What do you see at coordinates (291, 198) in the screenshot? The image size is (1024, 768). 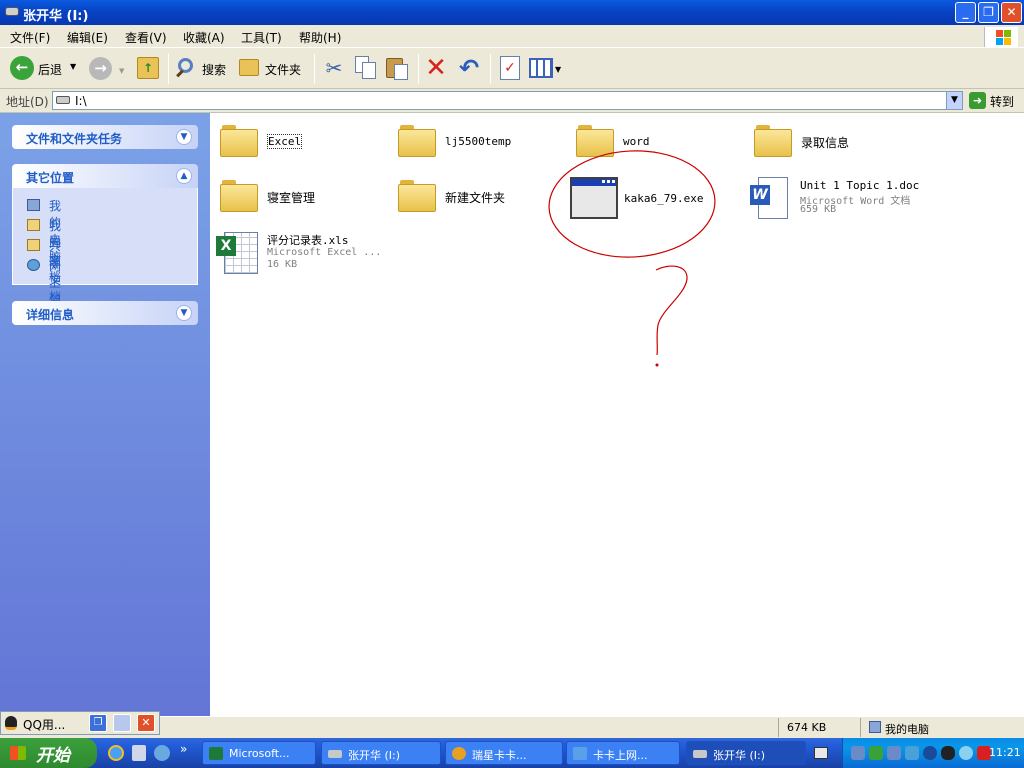 I see `file-name: 寝室管理` at bounding box center [291, 198].